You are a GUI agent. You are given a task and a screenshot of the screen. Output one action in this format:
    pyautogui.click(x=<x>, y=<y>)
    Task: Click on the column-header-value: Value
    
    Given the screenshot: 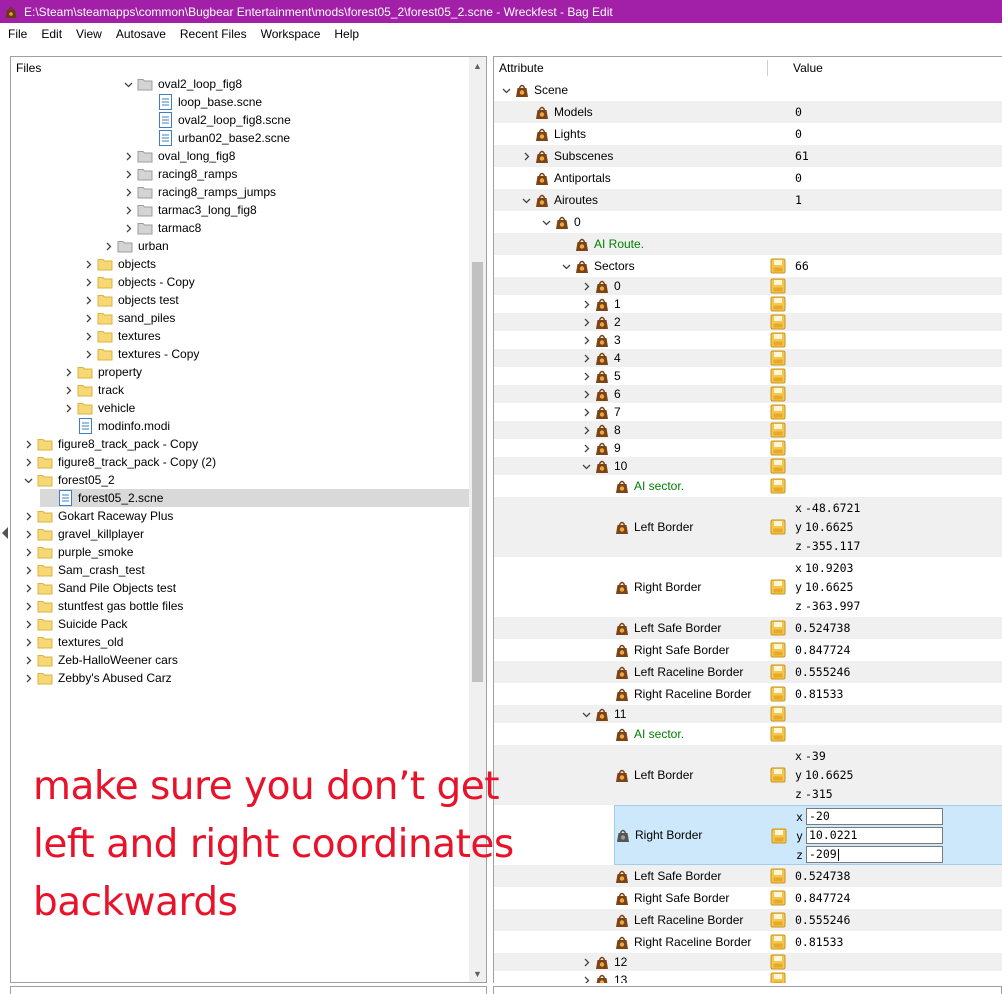 What is the action you would take?
    pyautogui.click(x=808, y=68)
    